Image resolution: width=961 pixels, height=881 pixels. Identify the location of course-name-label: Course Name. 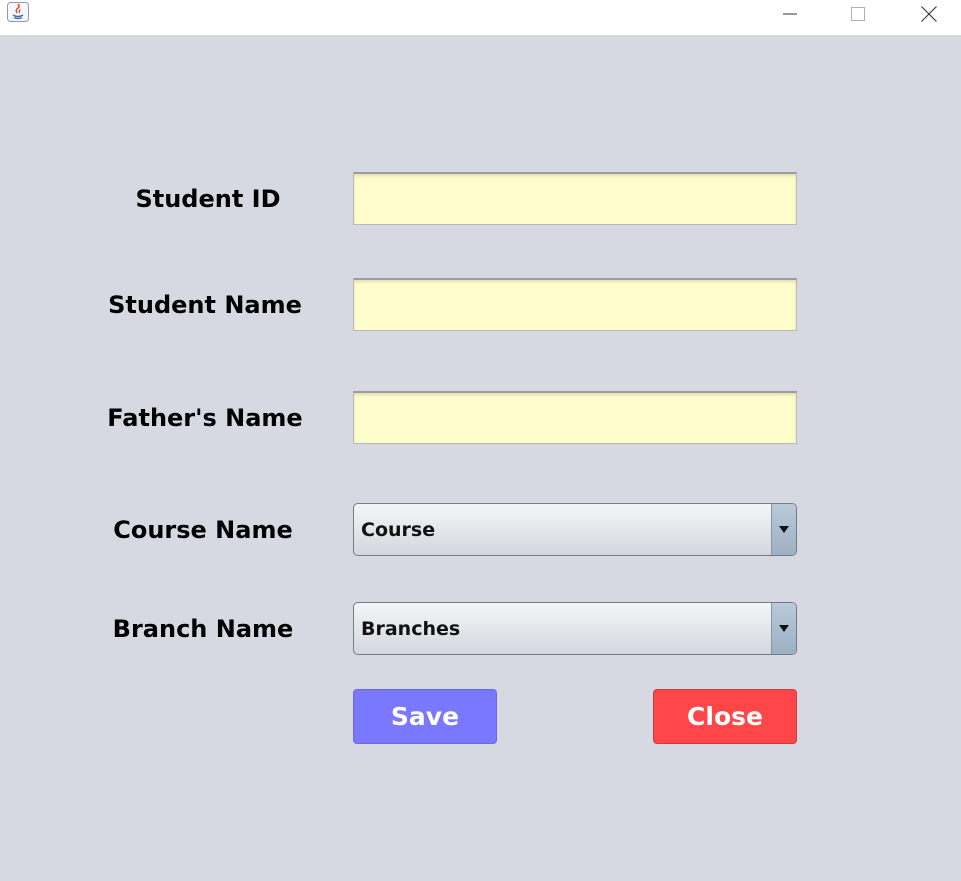
(203, 530).